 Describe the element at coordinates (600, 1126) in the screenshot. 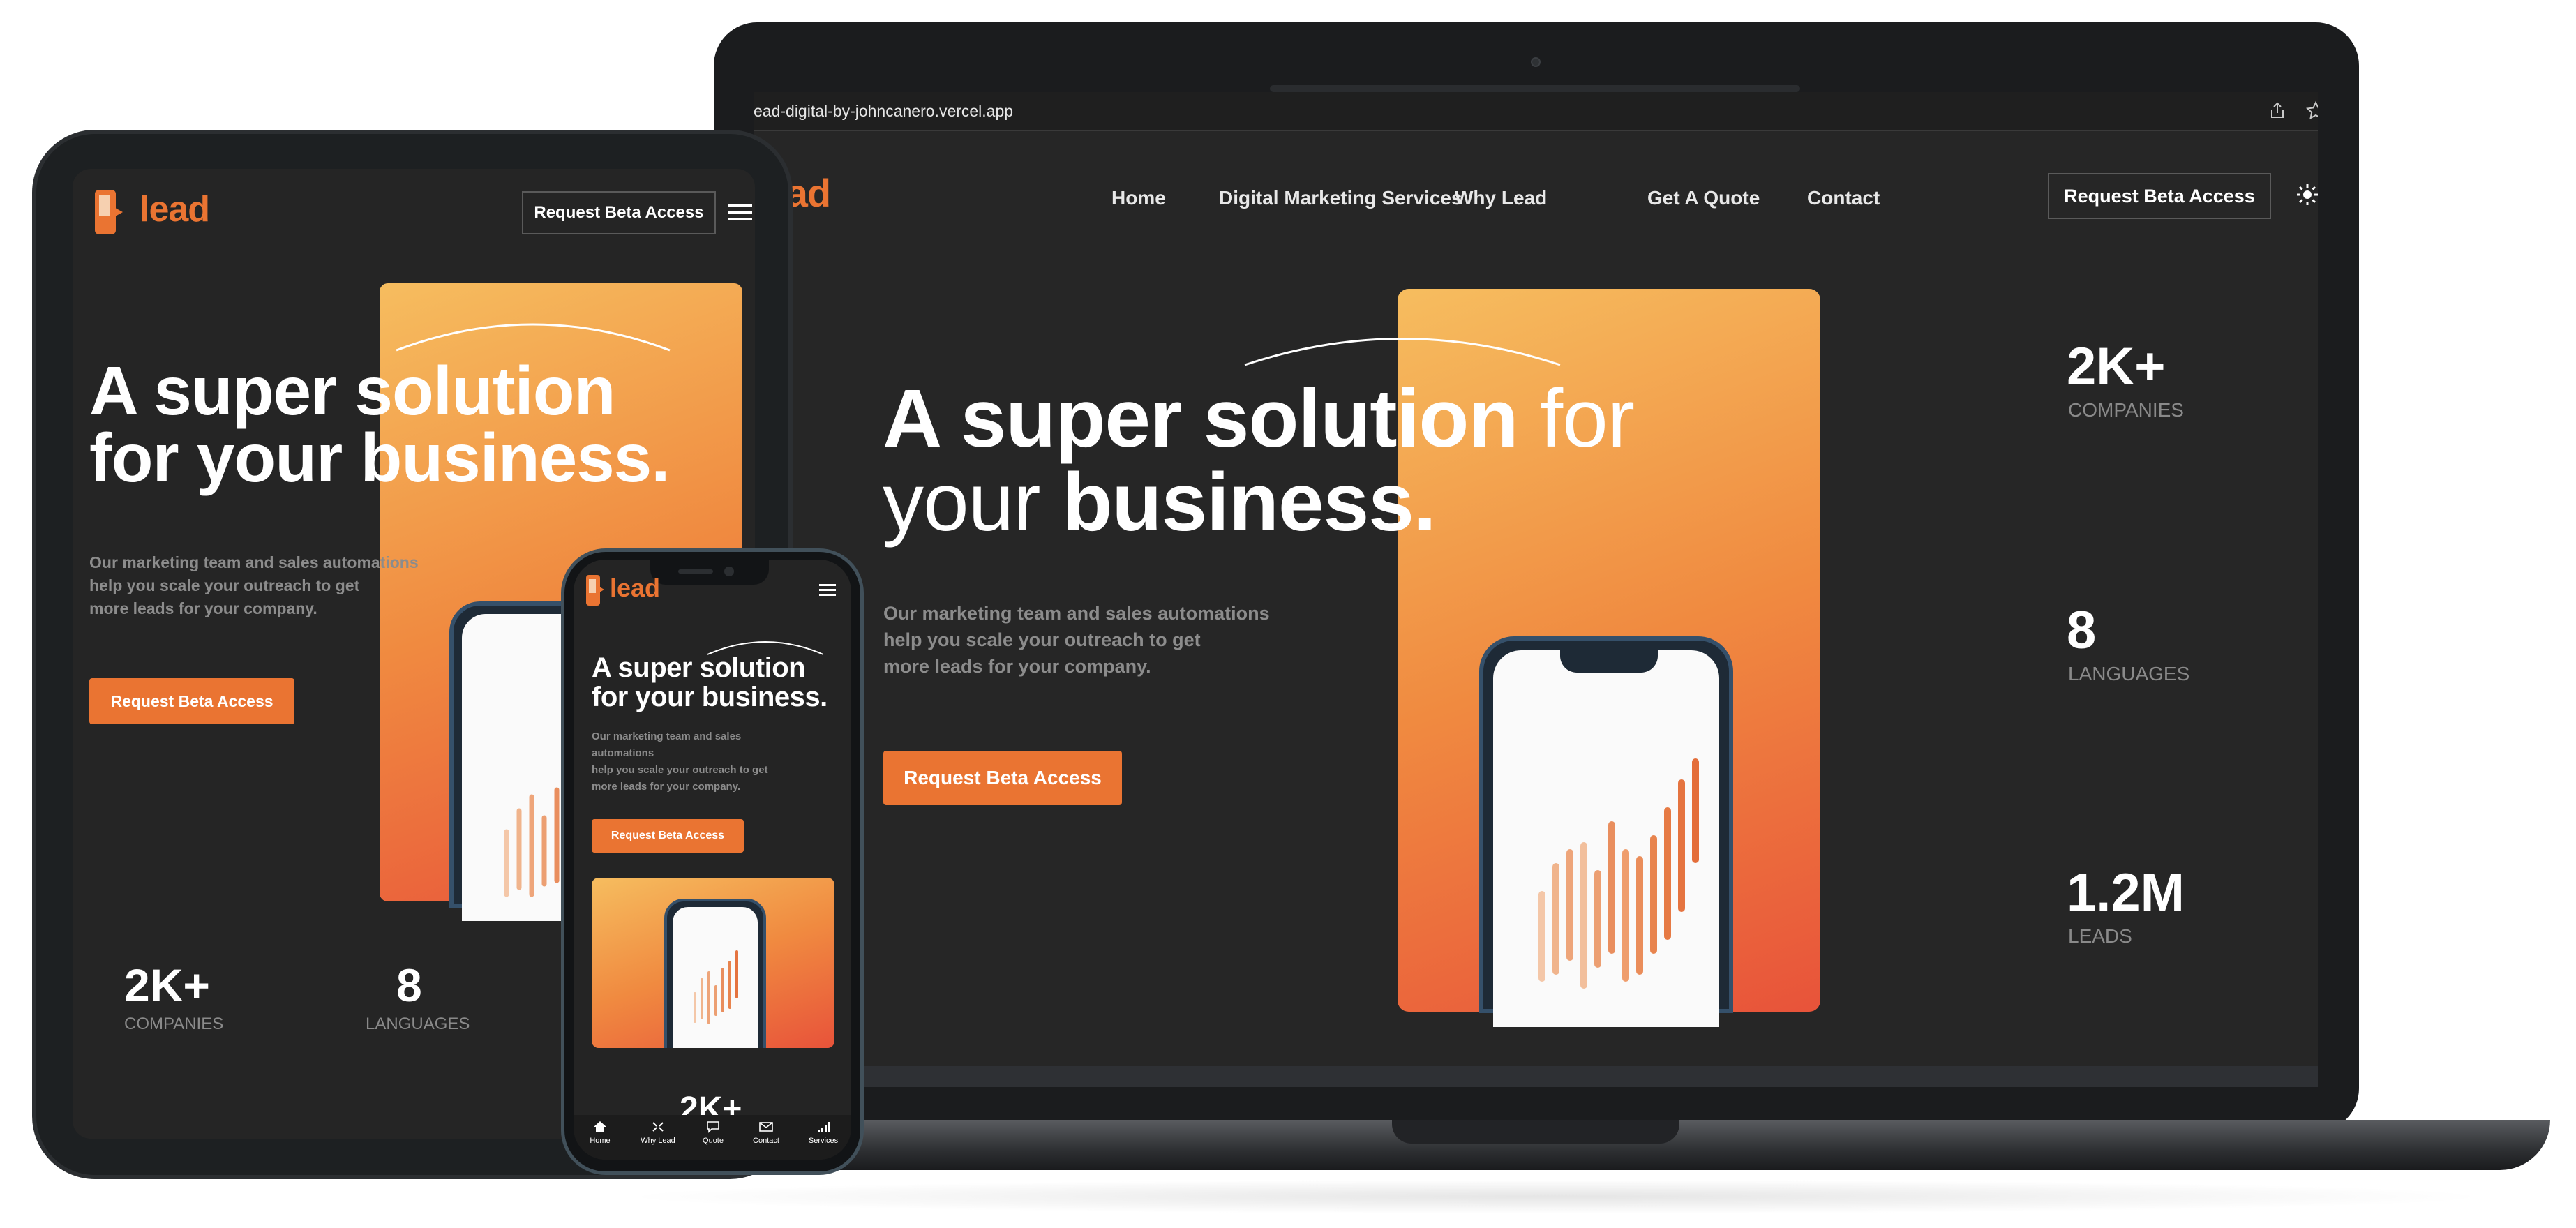

I see `home-icon` at that location.